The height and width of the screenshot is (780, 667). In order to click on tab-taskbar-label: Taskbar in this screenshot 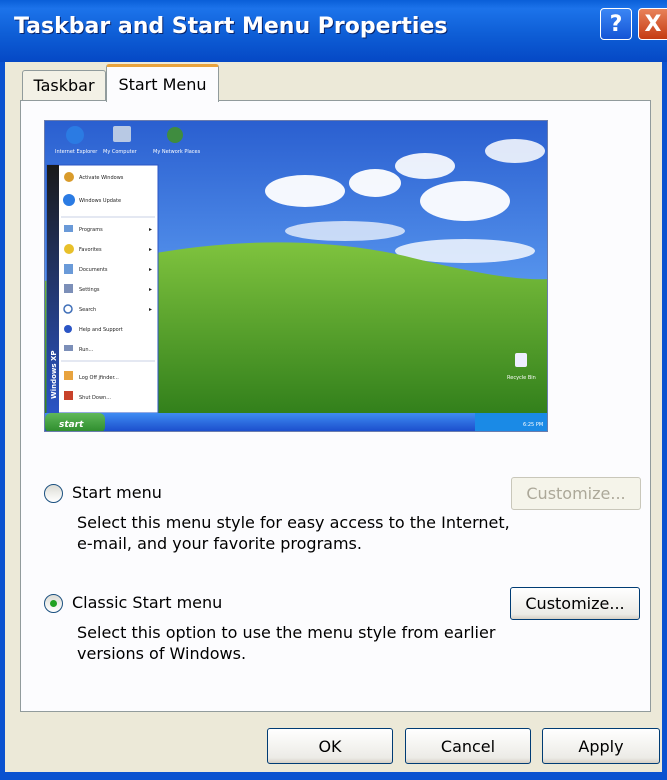, I will do `click(64, 85)`.